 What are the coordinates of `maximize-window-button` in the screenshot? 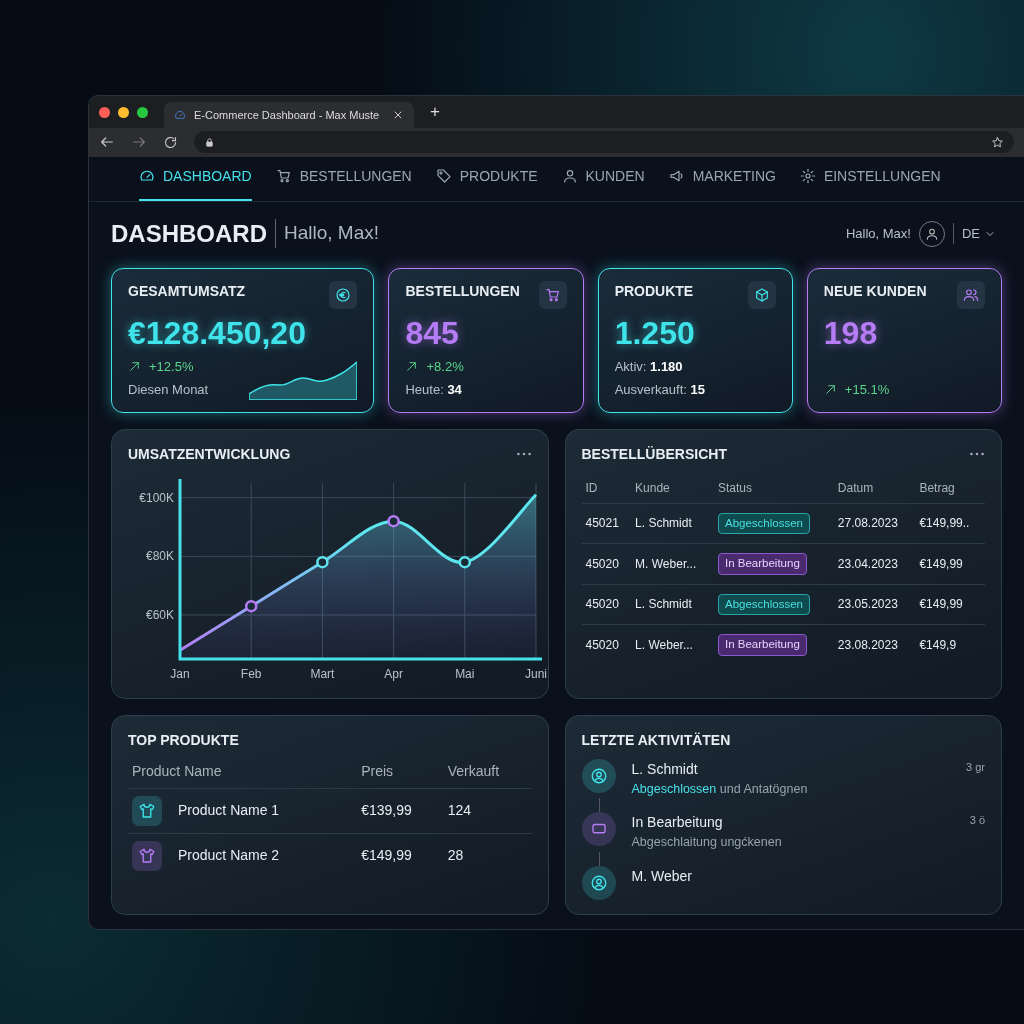 It's located at (142, 112).